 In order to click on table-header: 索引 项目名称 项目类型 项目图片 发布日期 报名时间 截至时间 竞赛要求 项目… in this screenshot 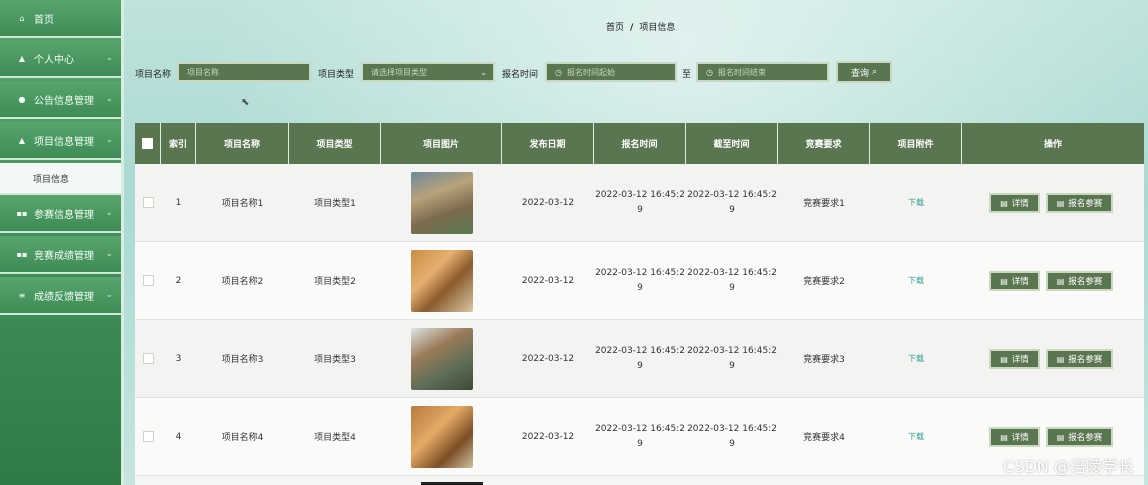, I will do `click(639, 143)`.